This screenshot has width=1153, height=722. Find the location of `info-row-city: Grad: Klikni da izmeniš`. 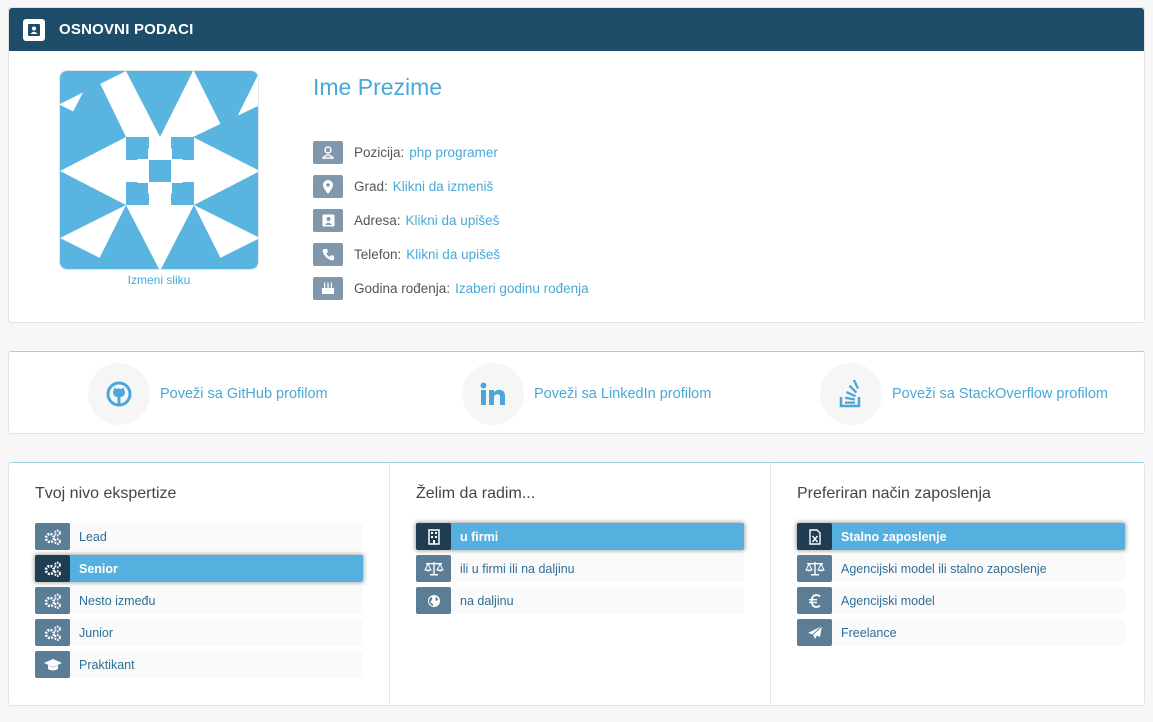

info-row-city: Grad: Klikni da izmeniš is located at coordinates (451, 186).